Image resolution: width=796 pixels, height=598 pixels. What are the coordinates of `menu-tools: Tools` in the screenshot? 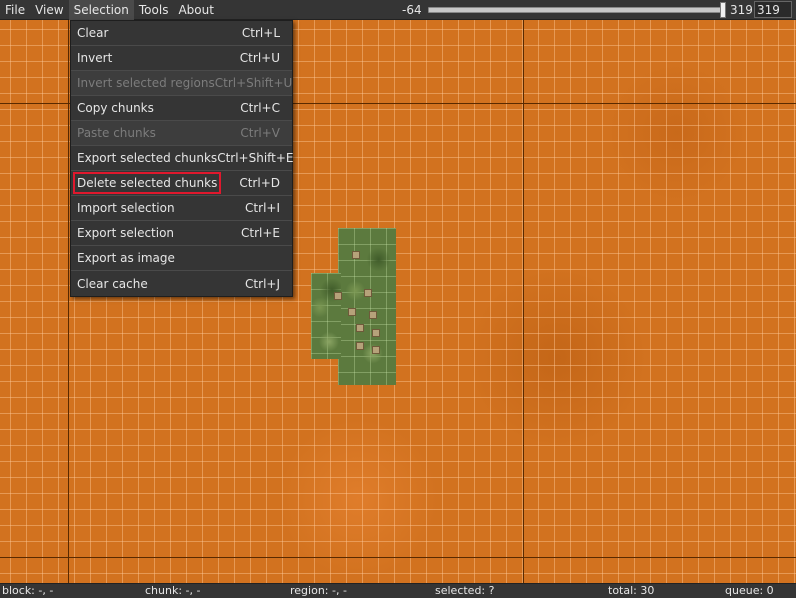 It's located at (154, 10).